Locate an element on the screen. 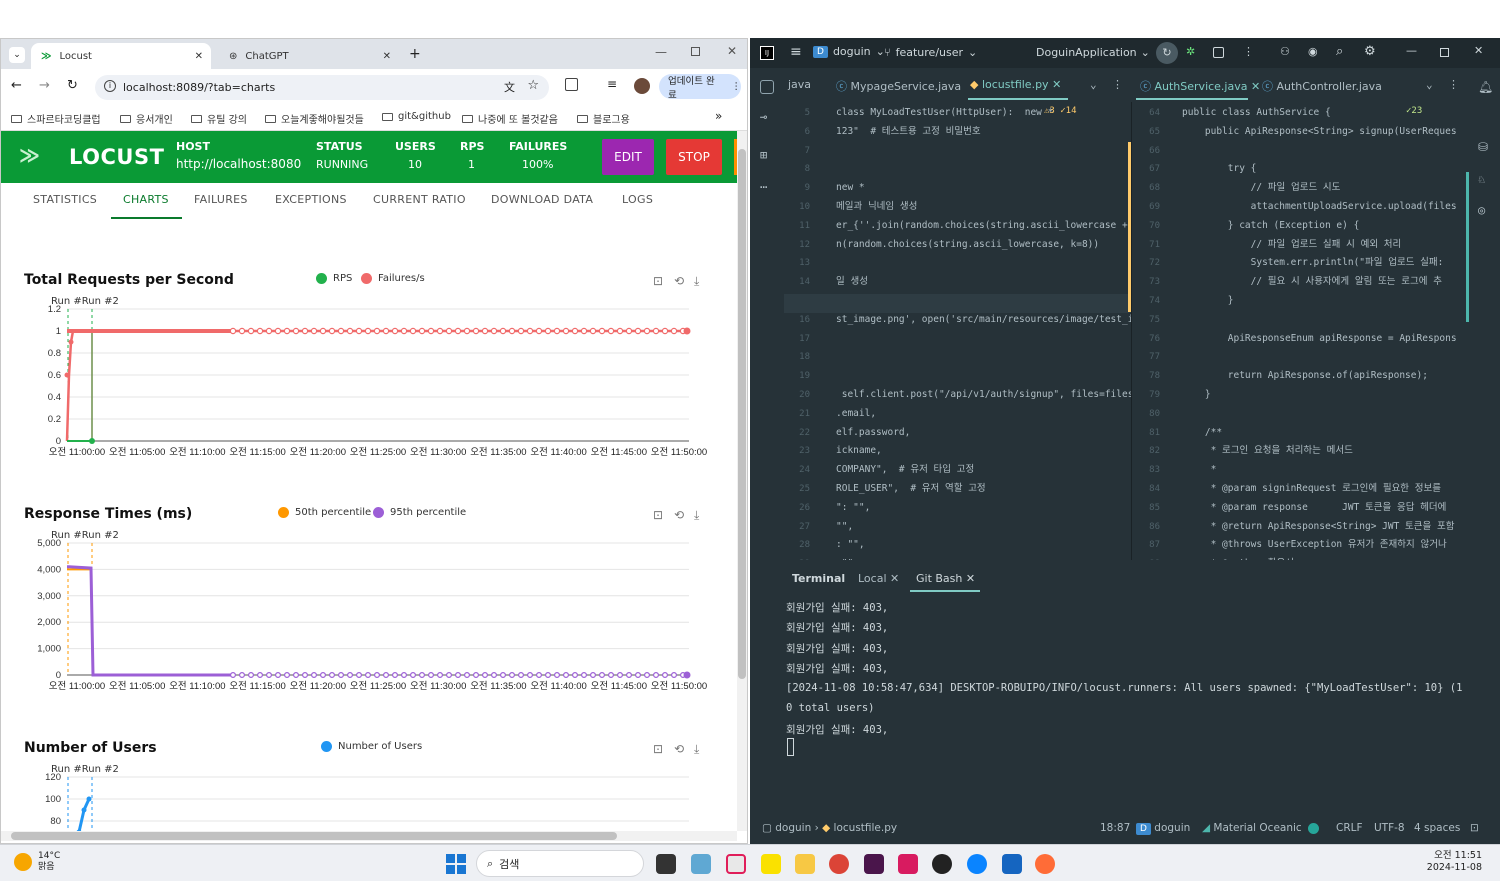  tab-current-ratio: CURRENT RATIO is located at coordinates (419, 199).